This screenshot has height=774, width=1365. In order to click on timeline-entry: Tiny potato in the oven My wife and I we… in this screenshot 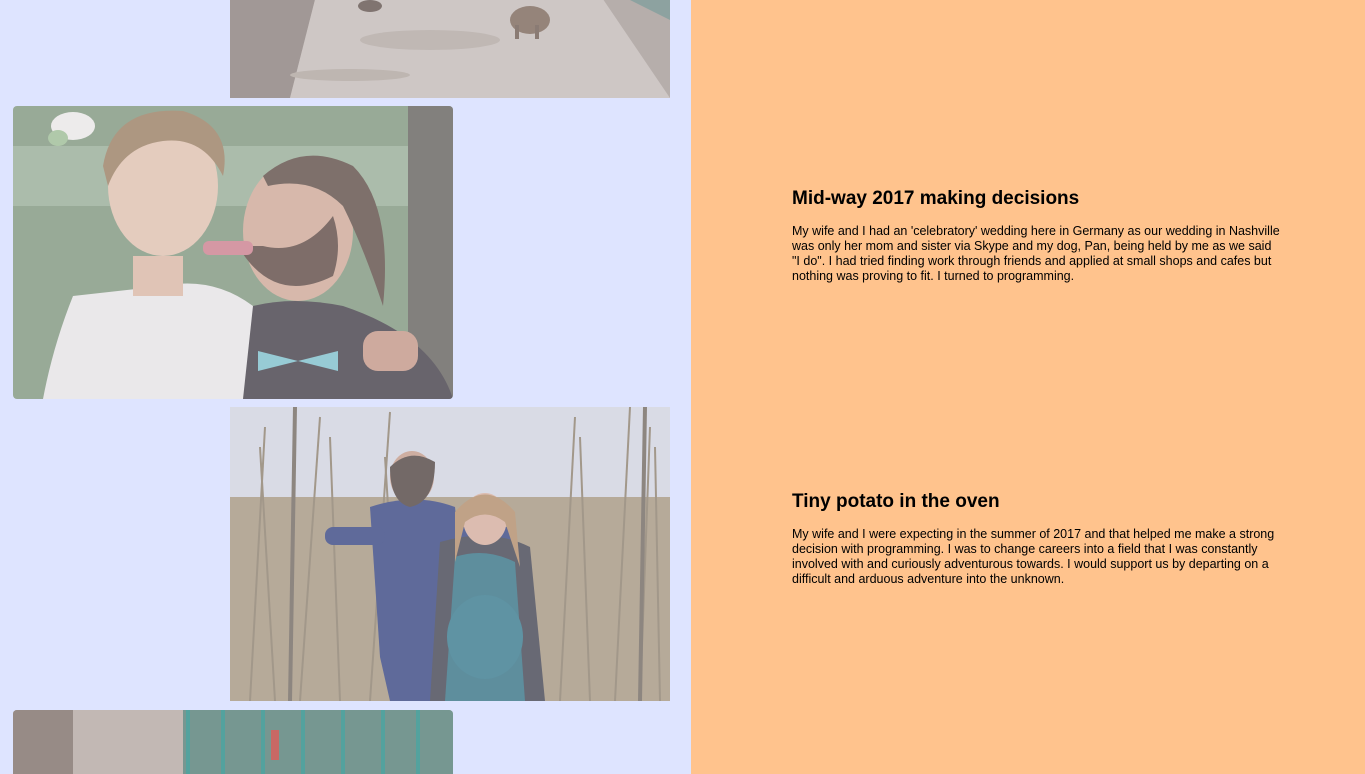, I will do `click(1036, 539)`.